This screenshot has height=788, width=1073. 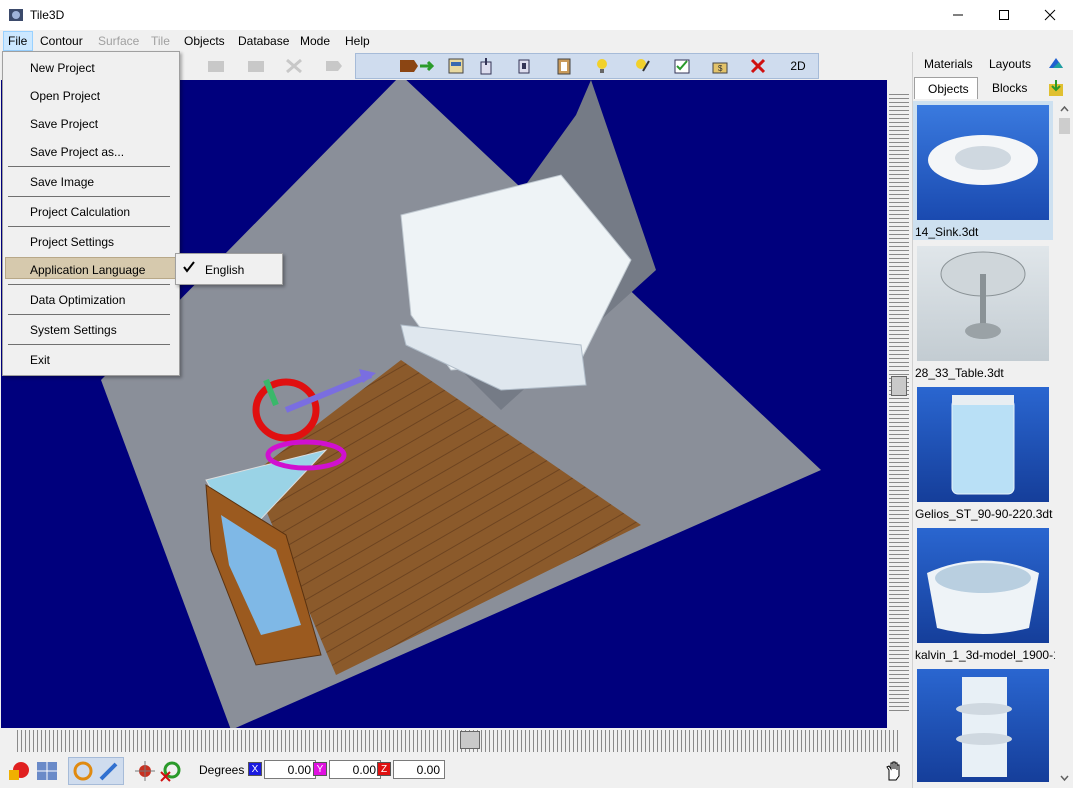 I want to click on app-icon, so click(x=16, y=15).